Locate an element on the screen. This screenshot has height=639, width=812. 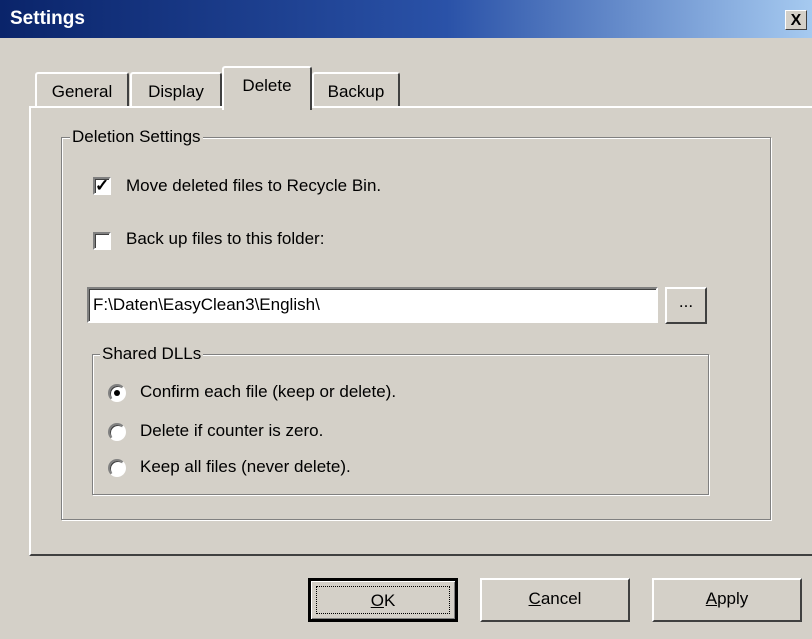
backup-files-label: Back up files to this folder: is located at coordinates (225, 239).